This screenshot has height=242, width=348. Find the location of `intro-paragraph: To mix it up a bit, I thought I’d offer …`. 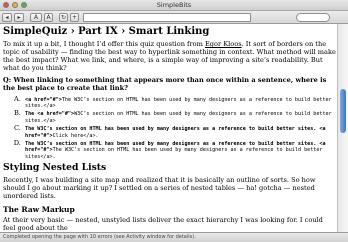

intro-paragraph: To mix it up a bit, I thought I’d offer … is located at coordinates (169, 56).